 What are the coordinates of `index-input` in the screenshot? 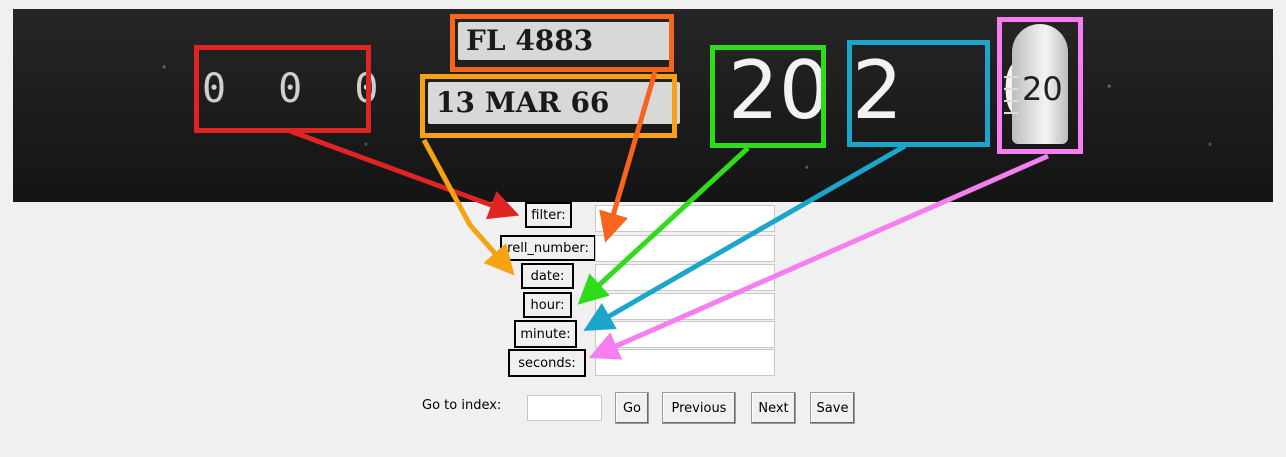 It's located at (564, 408).